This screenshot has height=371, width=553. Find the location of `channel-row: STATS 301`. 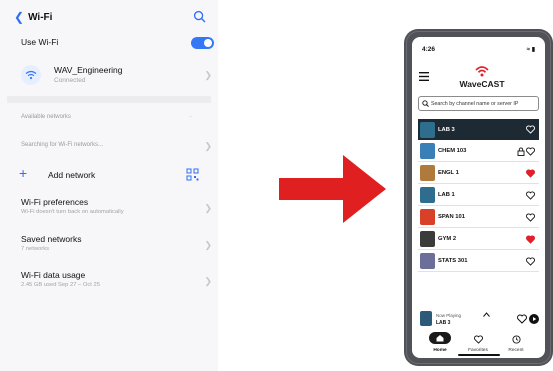

channel-row: STATS 301 is located at coordinates (478, 261).